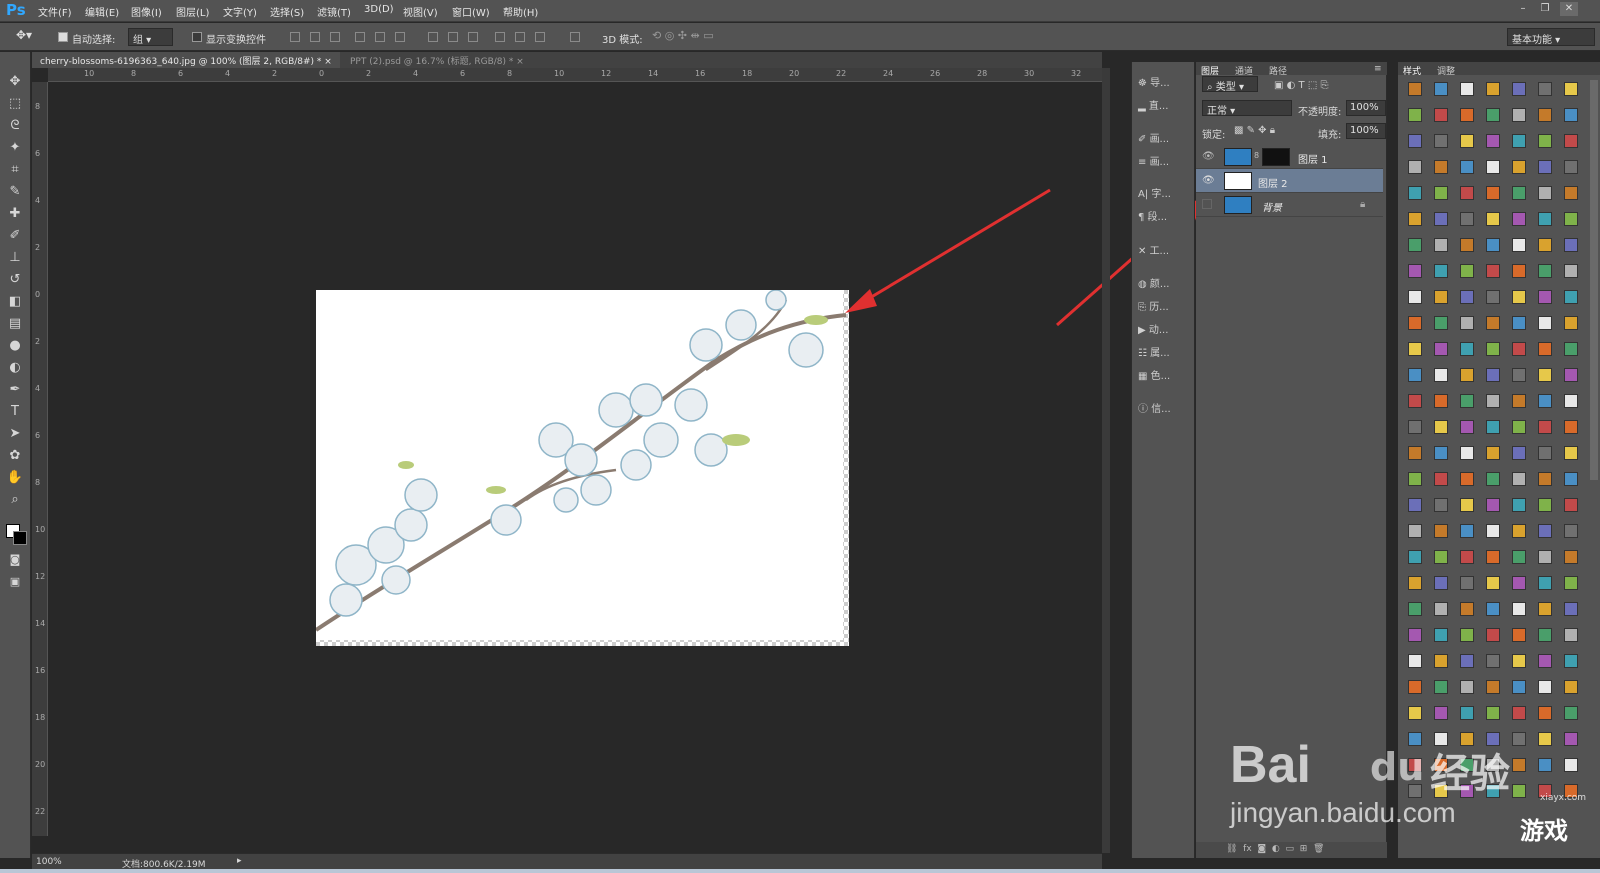  I want to click on background-color-icon, so click(20, 538).